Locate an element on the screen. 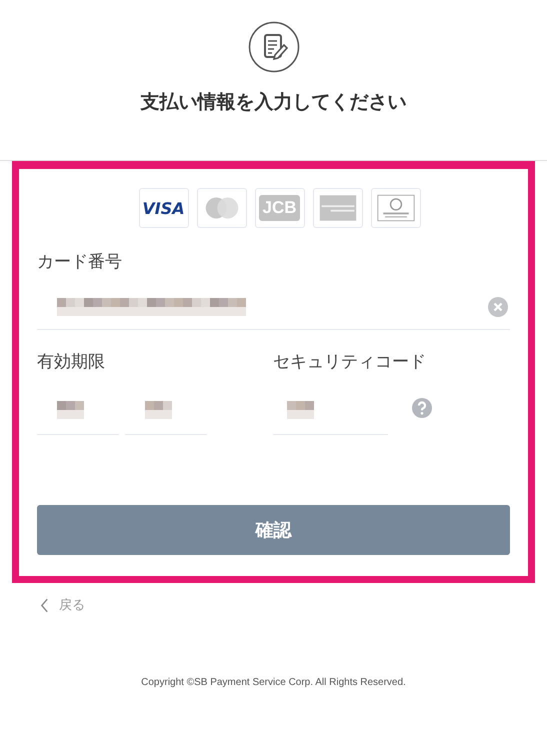 This screenshot has height=741, width=547. field-label: カード番号 is located at coordinates (80, 262).